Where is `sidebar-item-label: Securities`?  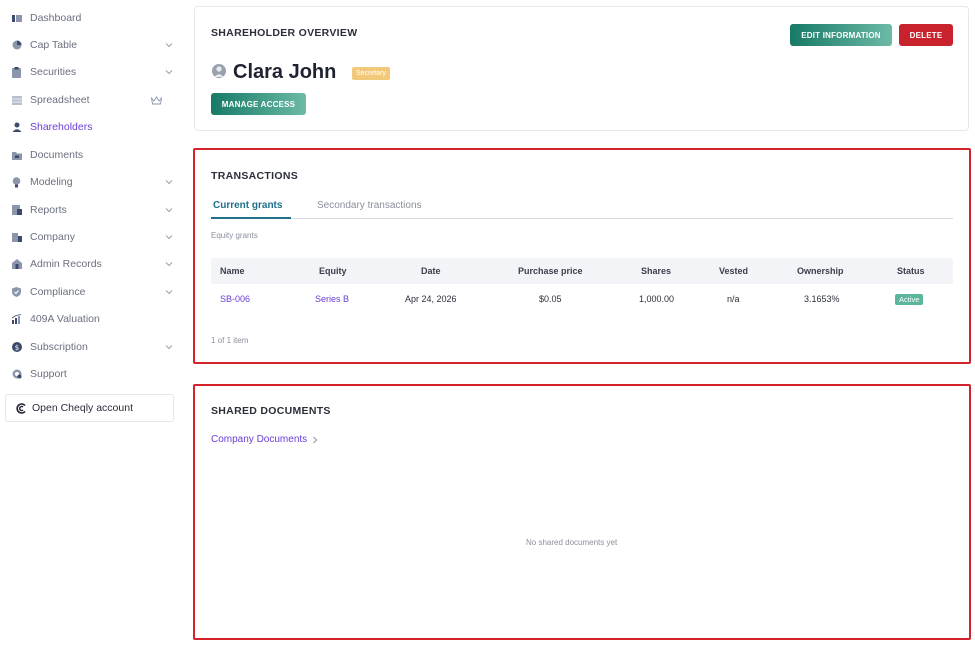 sidebar-item-label: Securities is located at coordinates (53, 72).